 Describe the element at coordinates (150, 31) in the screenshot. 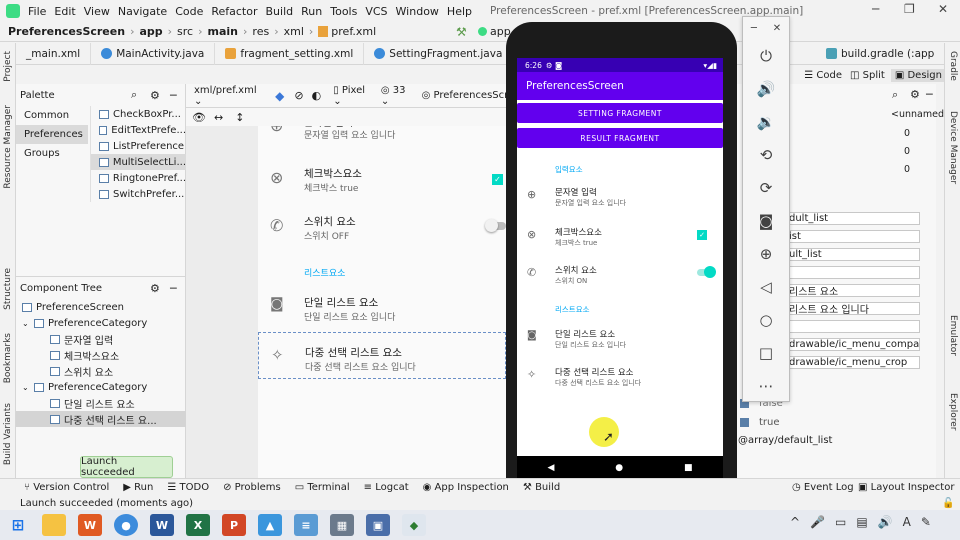

I see `breadcrumb-app: app` at that location.